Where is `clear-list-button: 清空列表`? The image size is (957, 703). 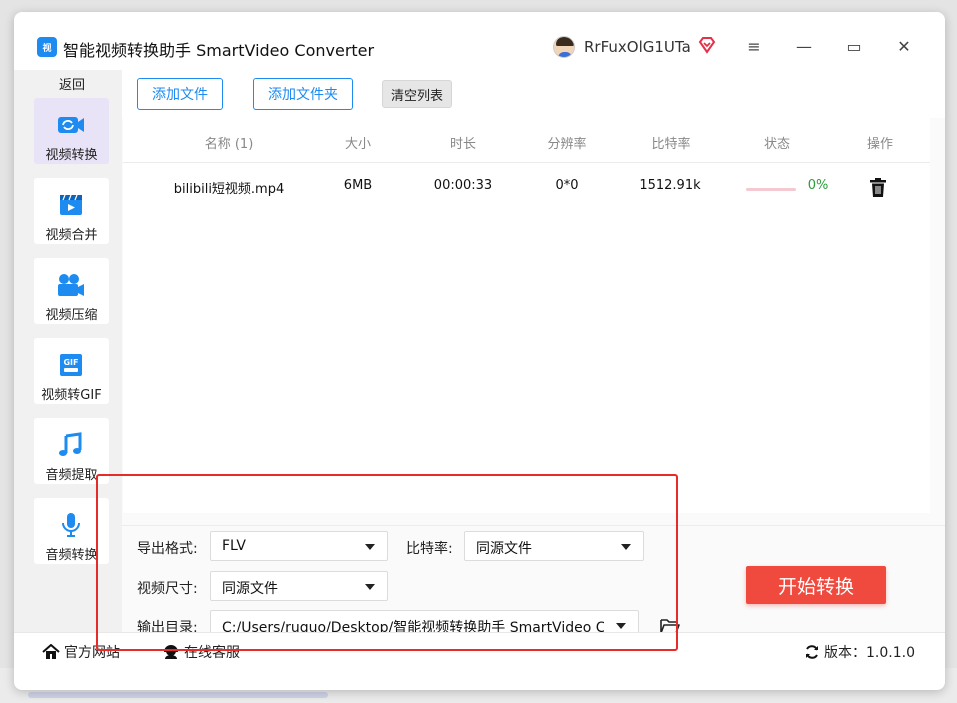
clear-list-button: 清空列表 is located at coordinates (417, 94).